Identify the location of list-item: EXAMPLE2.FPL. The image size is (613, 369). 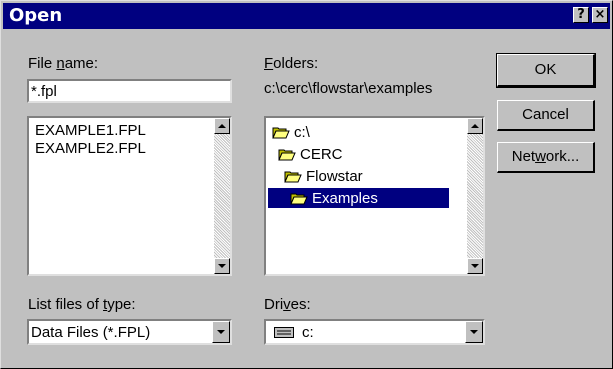
(90, 149).